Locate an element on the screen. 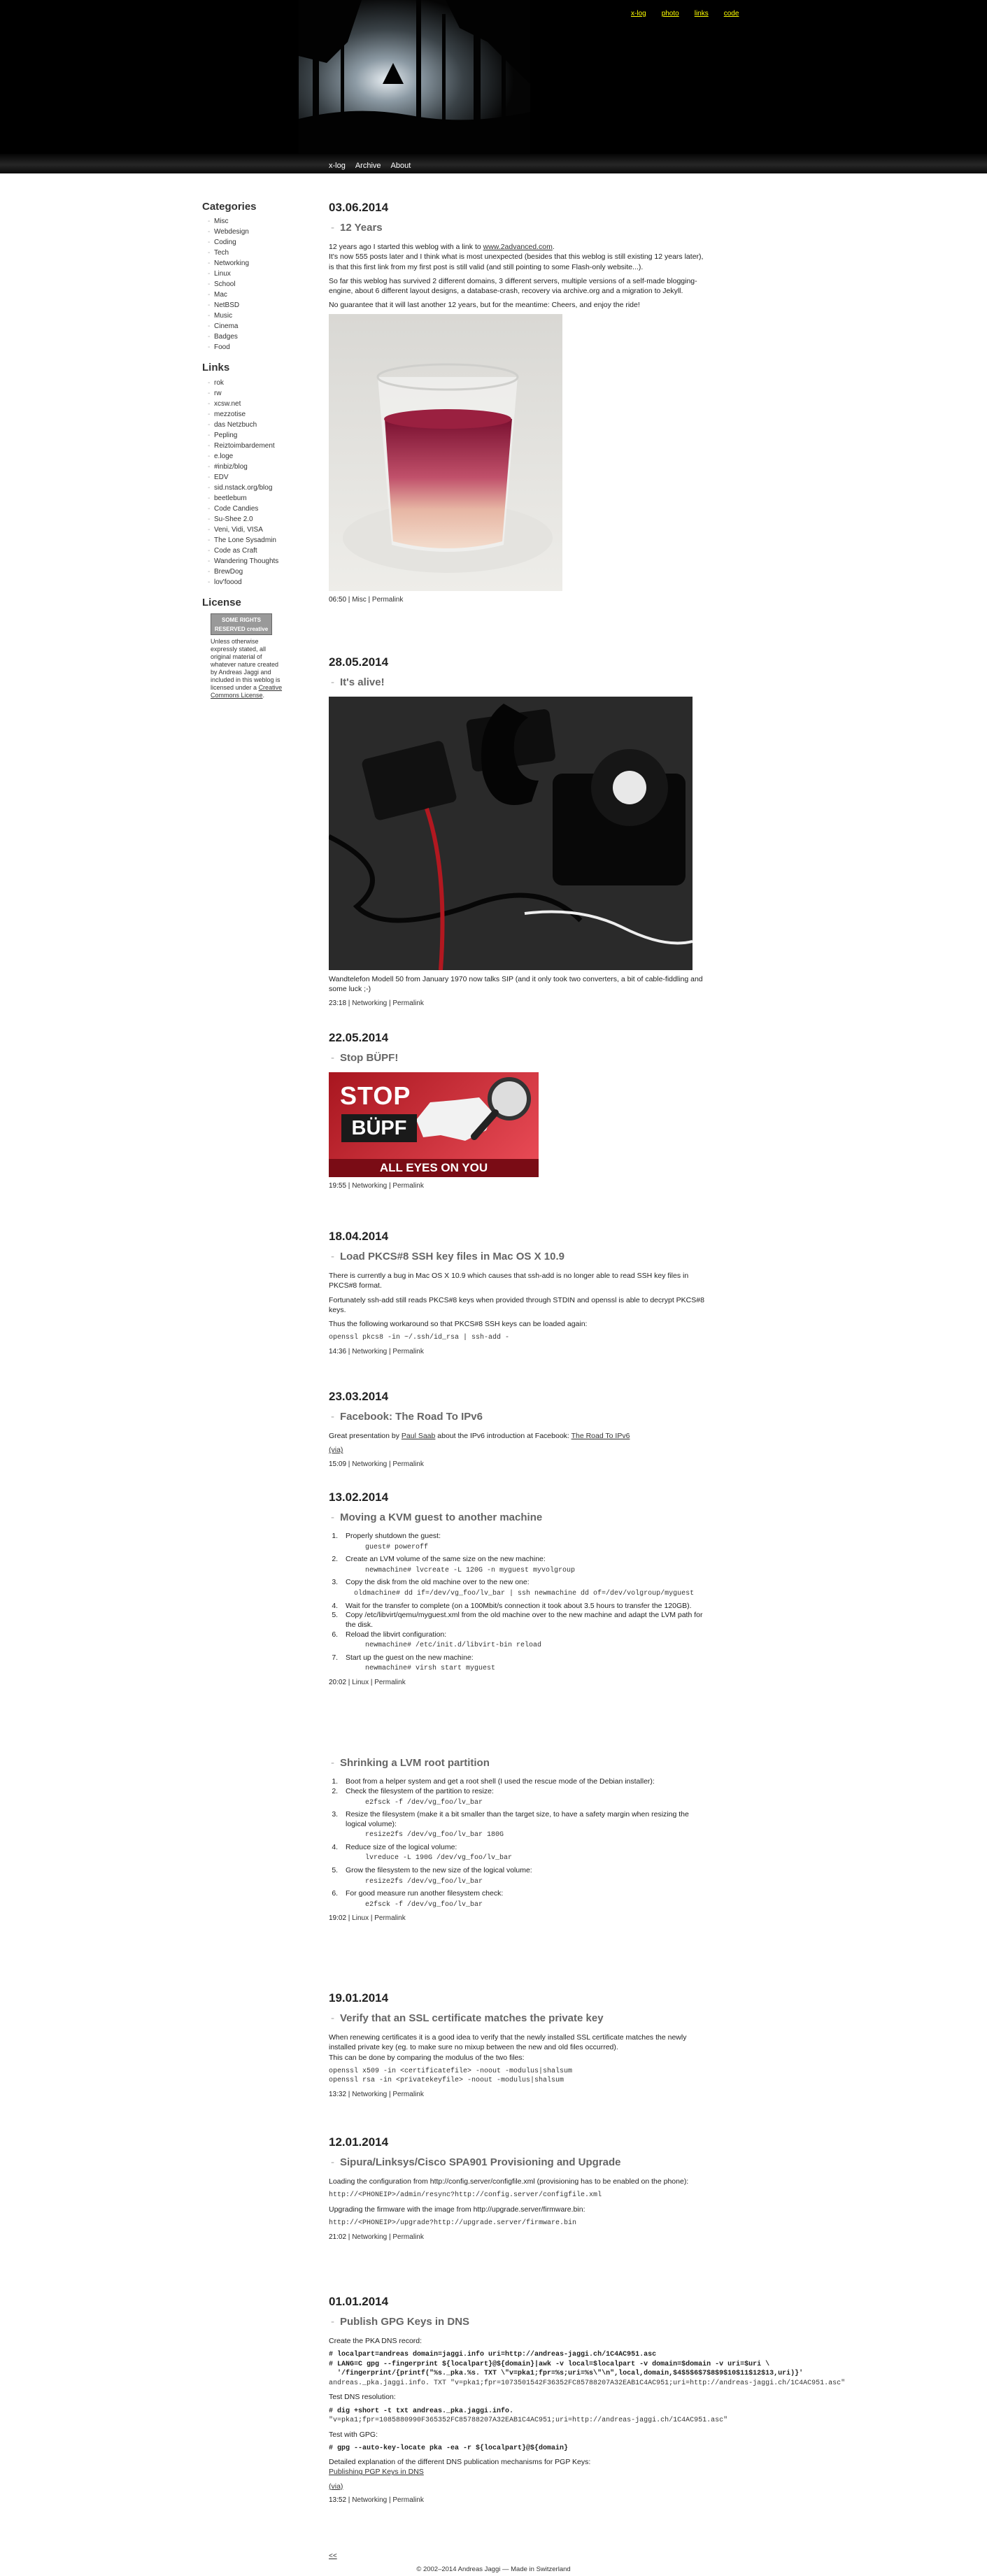 The height and width of the screenshot is (2576, 987). pgp-dns-link: Publishing PGP Keys in DNS is located at coordinates (376, 2472).